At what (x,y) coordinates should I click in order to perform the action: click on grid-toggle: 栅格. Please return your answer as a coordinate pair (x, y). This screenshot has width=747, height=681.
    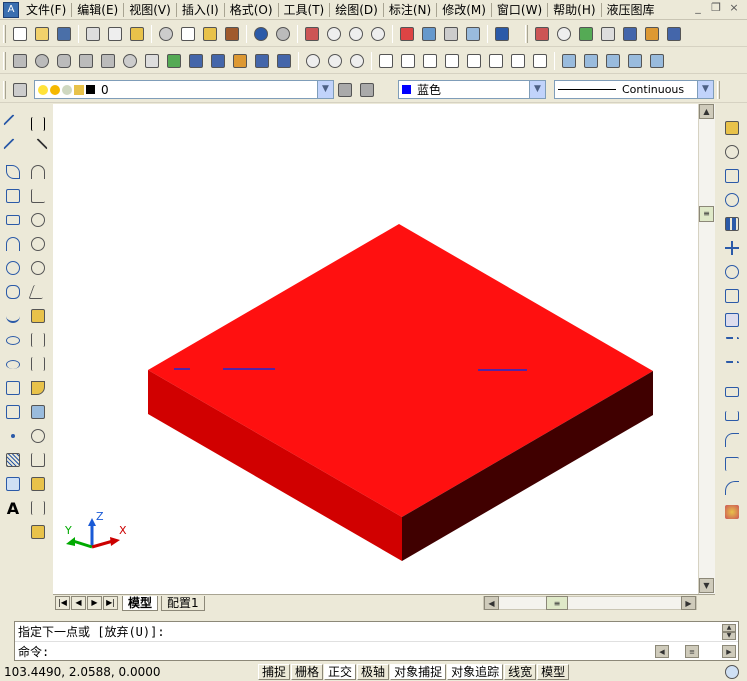
    Looking at the image, I should click on (307, 672).